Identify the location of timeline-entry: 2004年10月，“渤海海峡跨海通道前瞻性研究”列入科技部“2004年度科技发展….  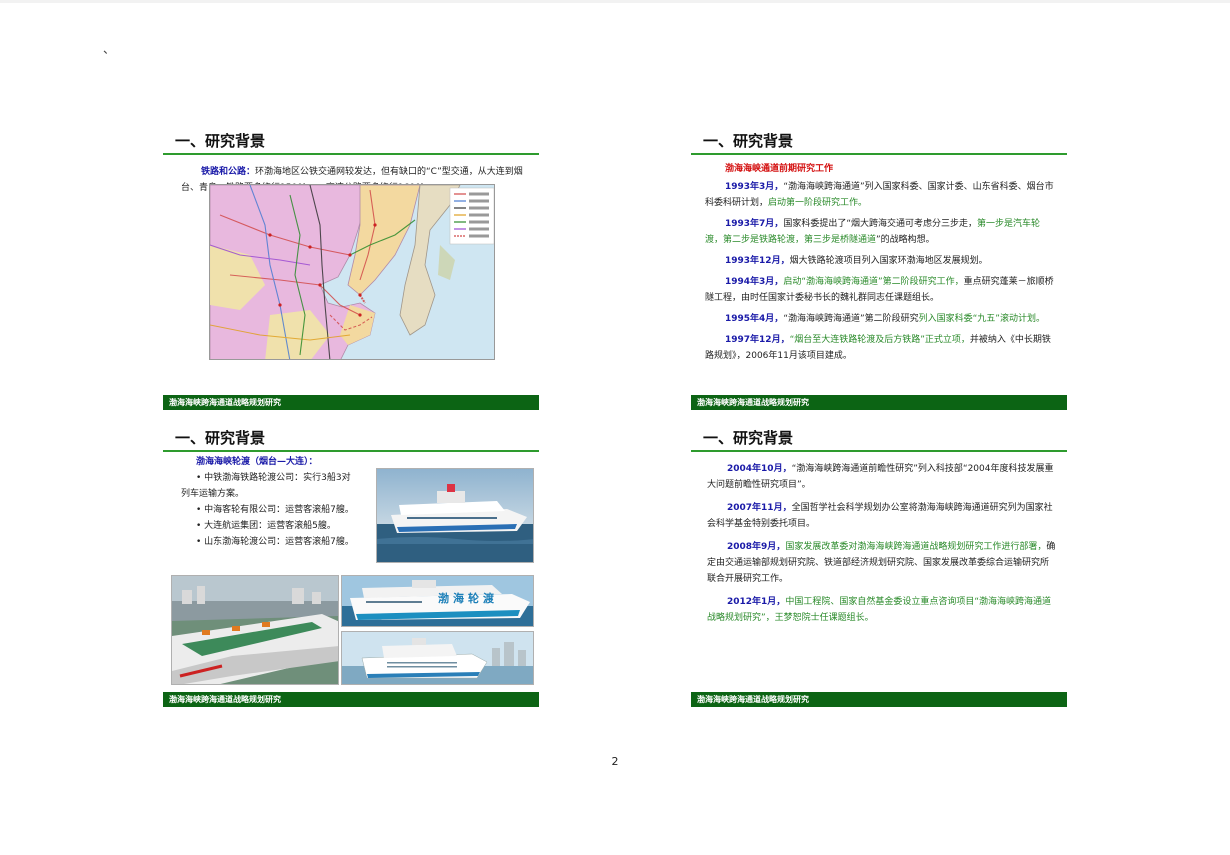
(880, 477).